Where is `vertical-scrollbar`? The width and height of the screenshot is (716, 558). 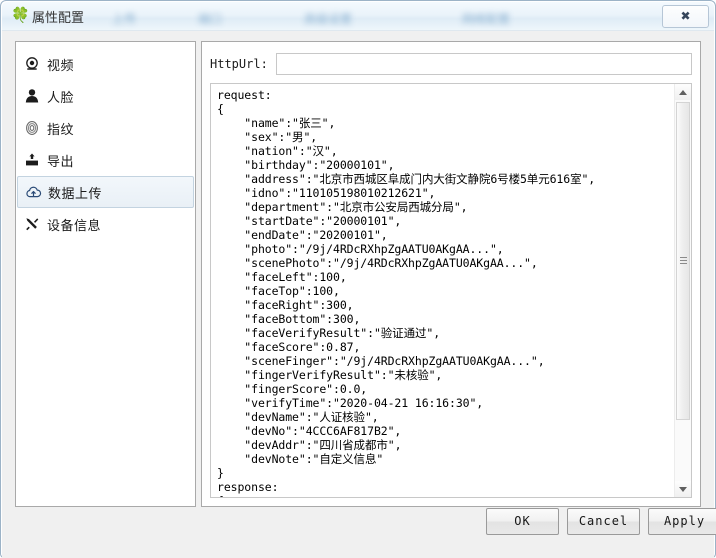
vertical-scrollbar is located at coordinates (682, 290).